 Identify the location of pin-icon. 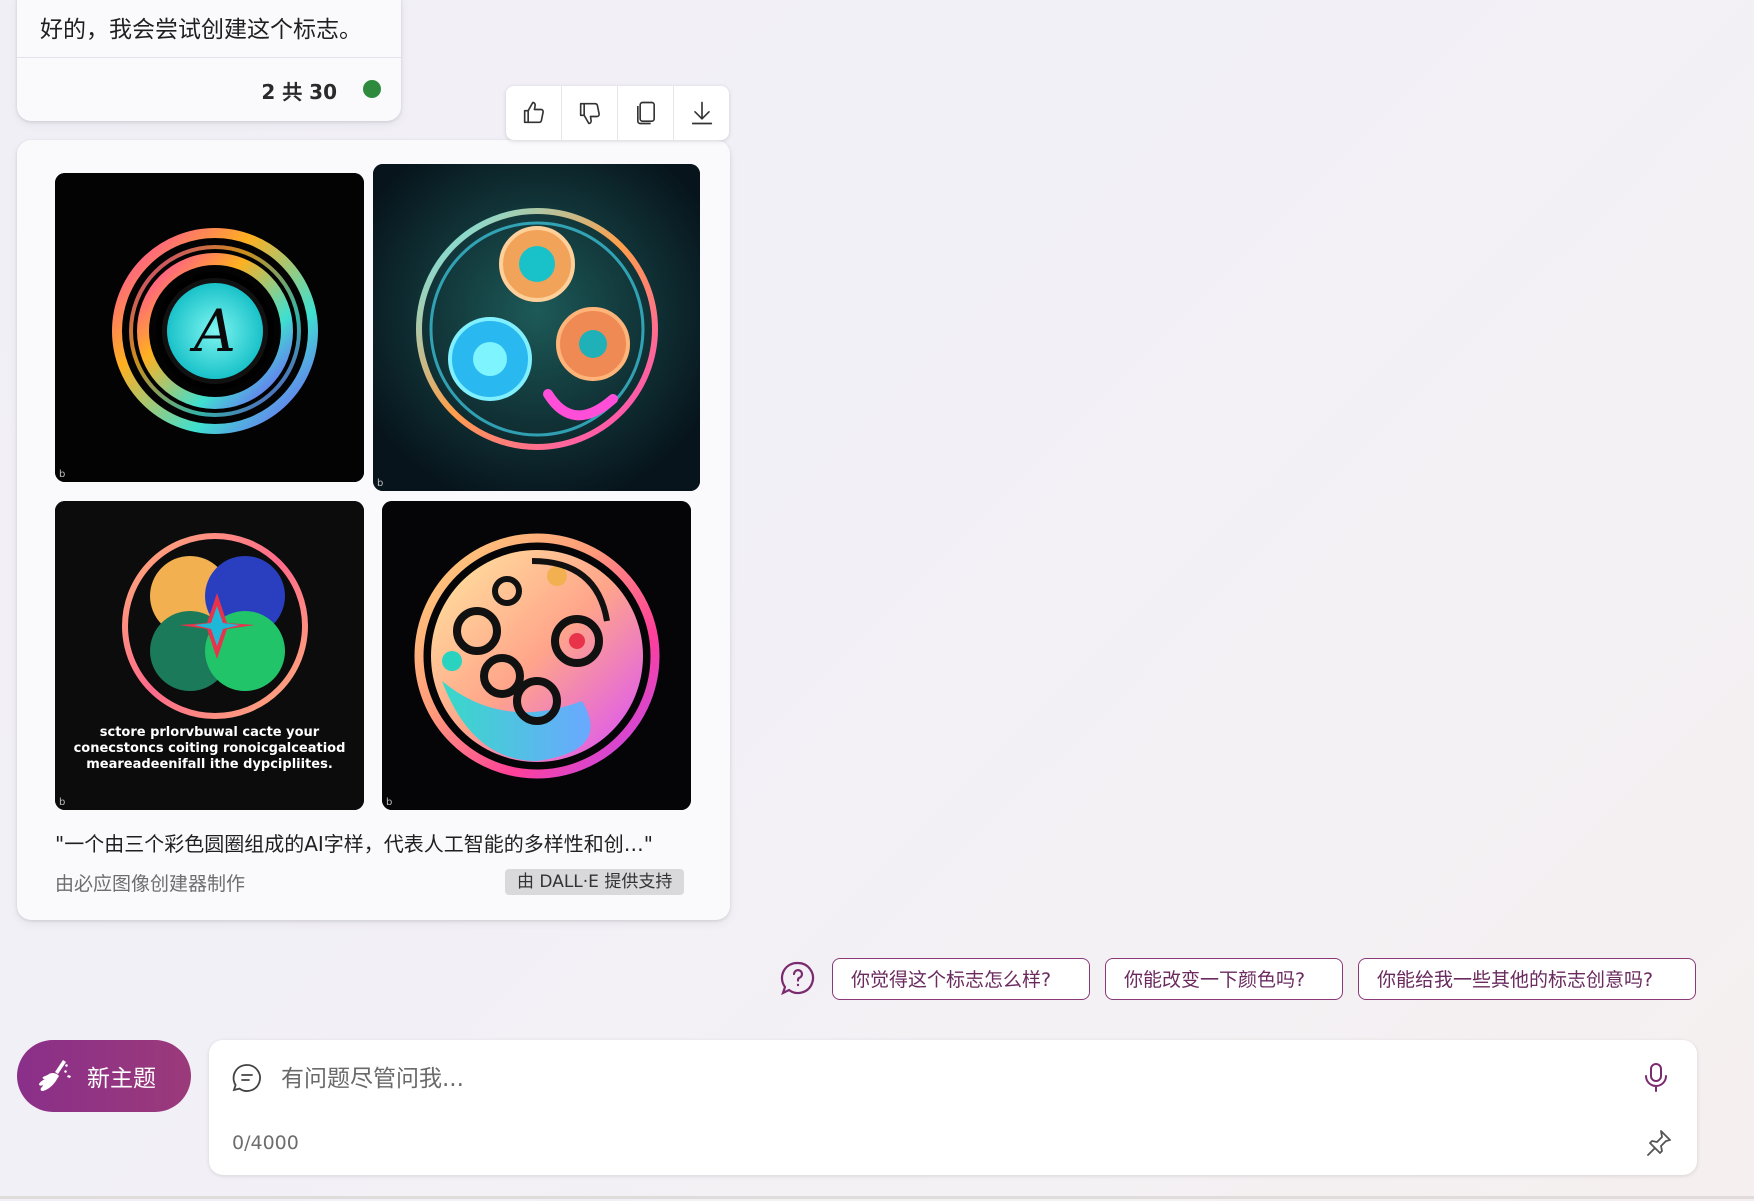
(1658, 1143).